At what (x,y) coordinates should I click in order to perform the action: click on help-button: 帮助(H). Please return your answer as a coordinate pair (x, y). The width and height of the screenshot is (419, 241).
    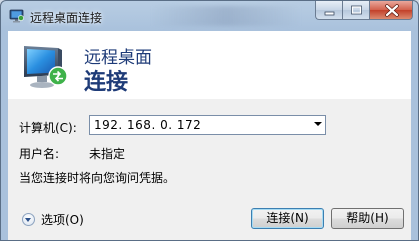
    Looking at the image, I should click on (367, 218).